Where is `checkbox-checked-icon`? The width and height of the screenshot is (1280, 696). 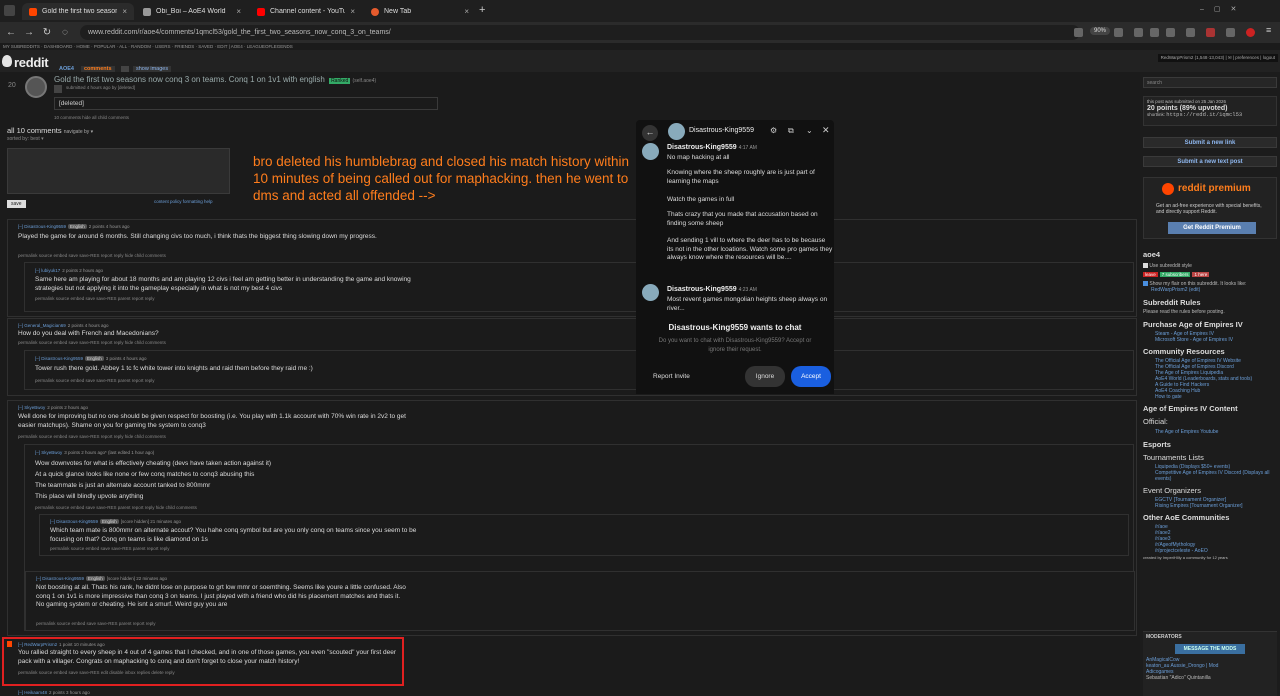
checkbox-checked-icon is located at coordinates (1145, 284).